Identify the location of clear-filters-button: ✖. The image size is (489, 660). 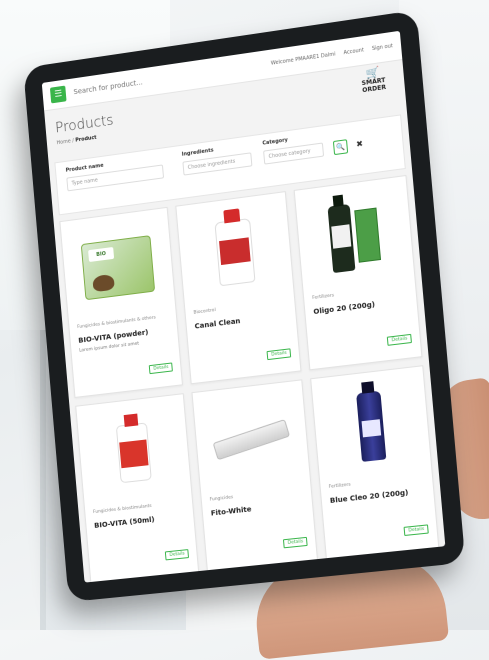
(359, 144).